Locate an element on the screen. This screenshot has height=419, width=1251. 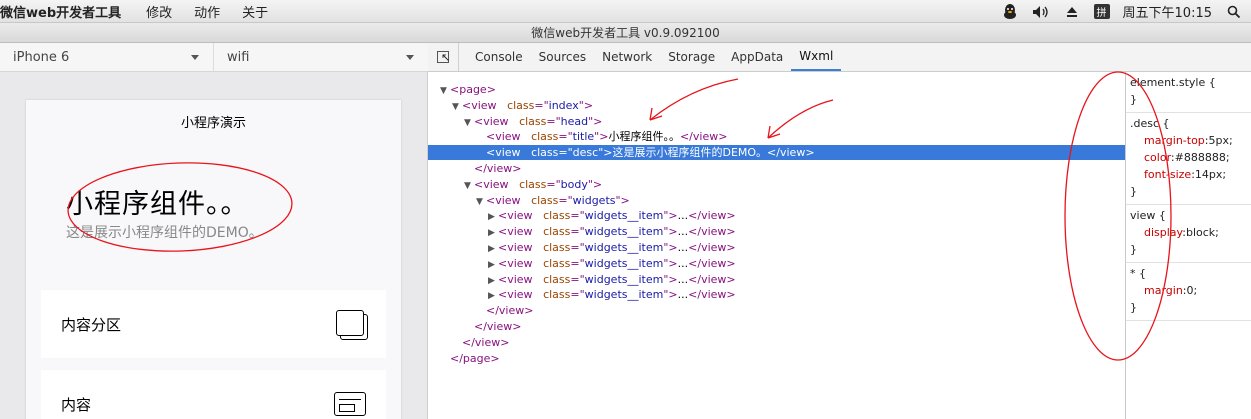
style-property: display:block; is located at coordinates (1190, 232).